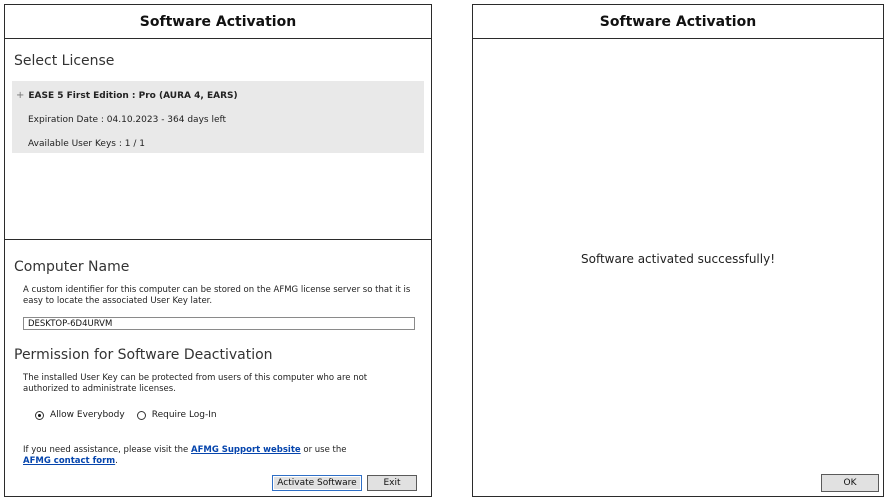 The height and width of the screenshot is (501, 888). What do you see at coordinates (219, 323) in the screenshot?
I see `computer-name-input` at bounding box center [219, 323].